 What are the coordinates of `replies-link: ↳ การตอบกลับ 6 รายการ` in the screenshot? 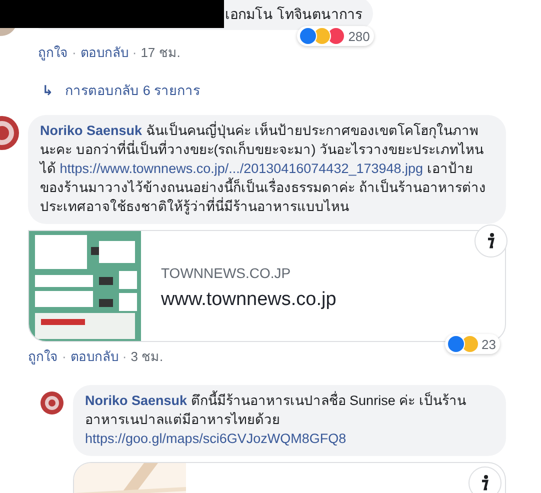 It's located at (121, 90).